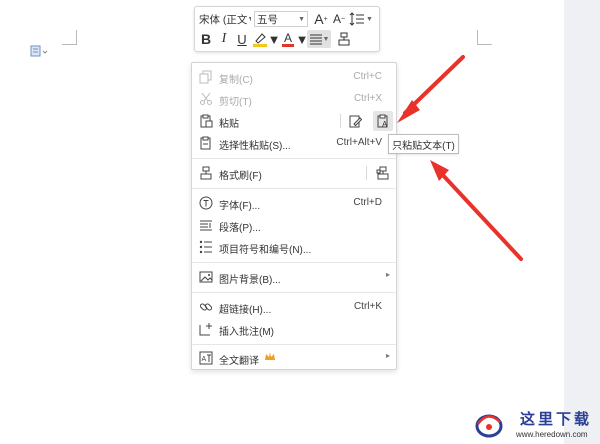 The image size is (600, 444). Describe the element at coordinates (556, 419) in the screenshot. I see `watermark-title: 这里下载` at that location.